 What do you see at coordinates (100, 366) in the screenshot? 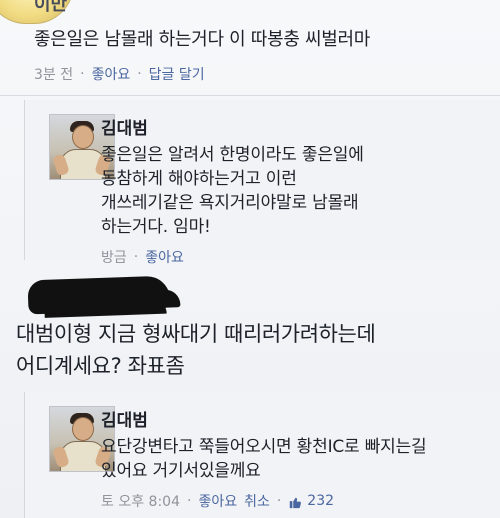
I see `middle-comment-line: 어디계세요? 좌표좀` at bounding box center [100, 366].